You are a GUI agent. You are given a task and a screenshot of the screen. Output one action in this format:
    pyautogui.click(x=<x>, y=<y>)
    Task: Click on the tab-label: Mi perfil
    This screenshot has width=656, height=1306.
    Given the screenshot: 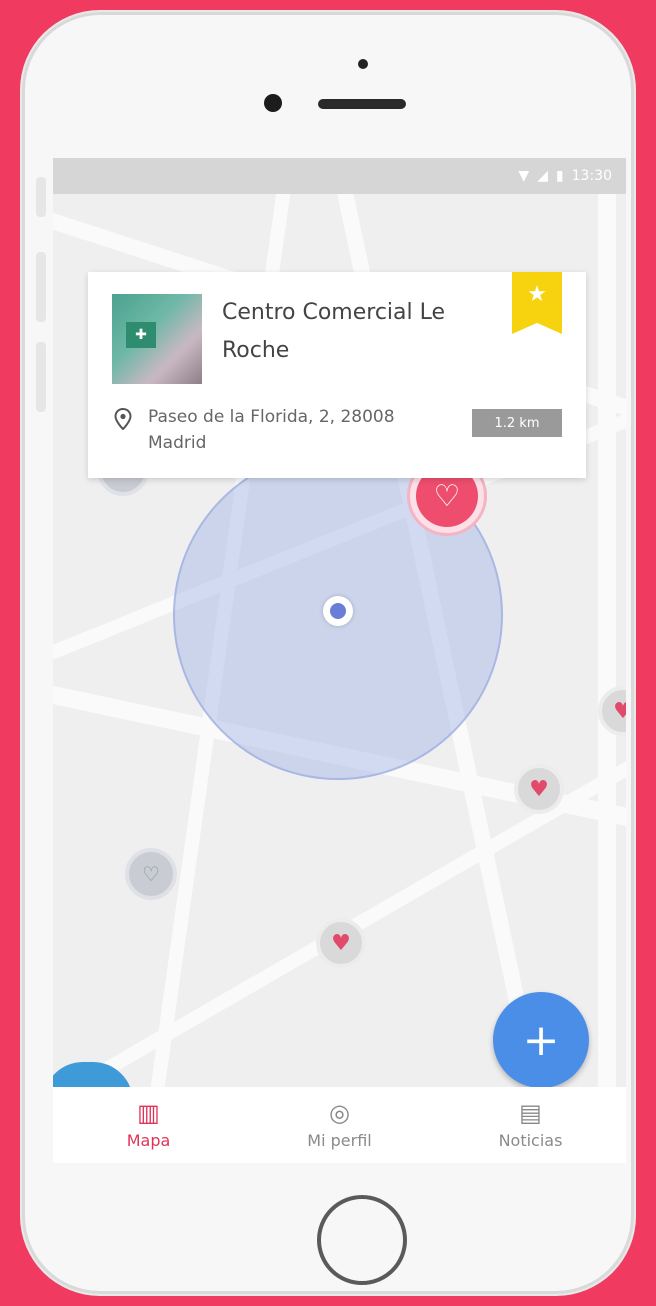 What is the action you would take?
    pyautogui.click(x=339, y=1140)
    